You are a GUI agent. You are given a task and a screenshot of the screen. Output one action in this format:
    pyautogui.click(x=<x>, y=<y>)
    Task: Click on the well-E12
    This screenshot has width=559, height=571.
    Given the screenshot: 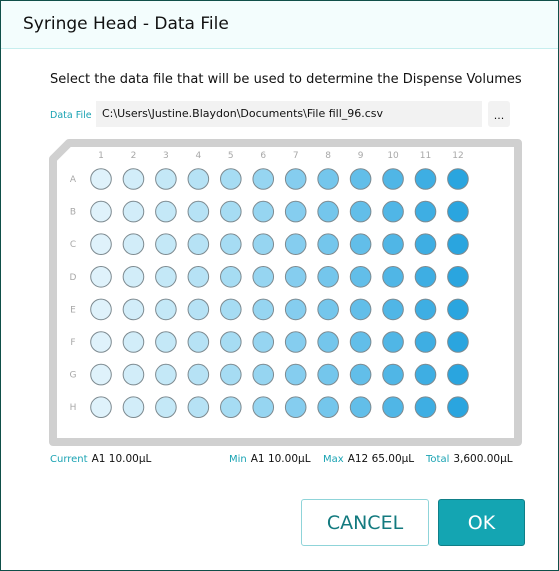 What is the action you would take?
    pyautogui.click(x=458, y=309)
    